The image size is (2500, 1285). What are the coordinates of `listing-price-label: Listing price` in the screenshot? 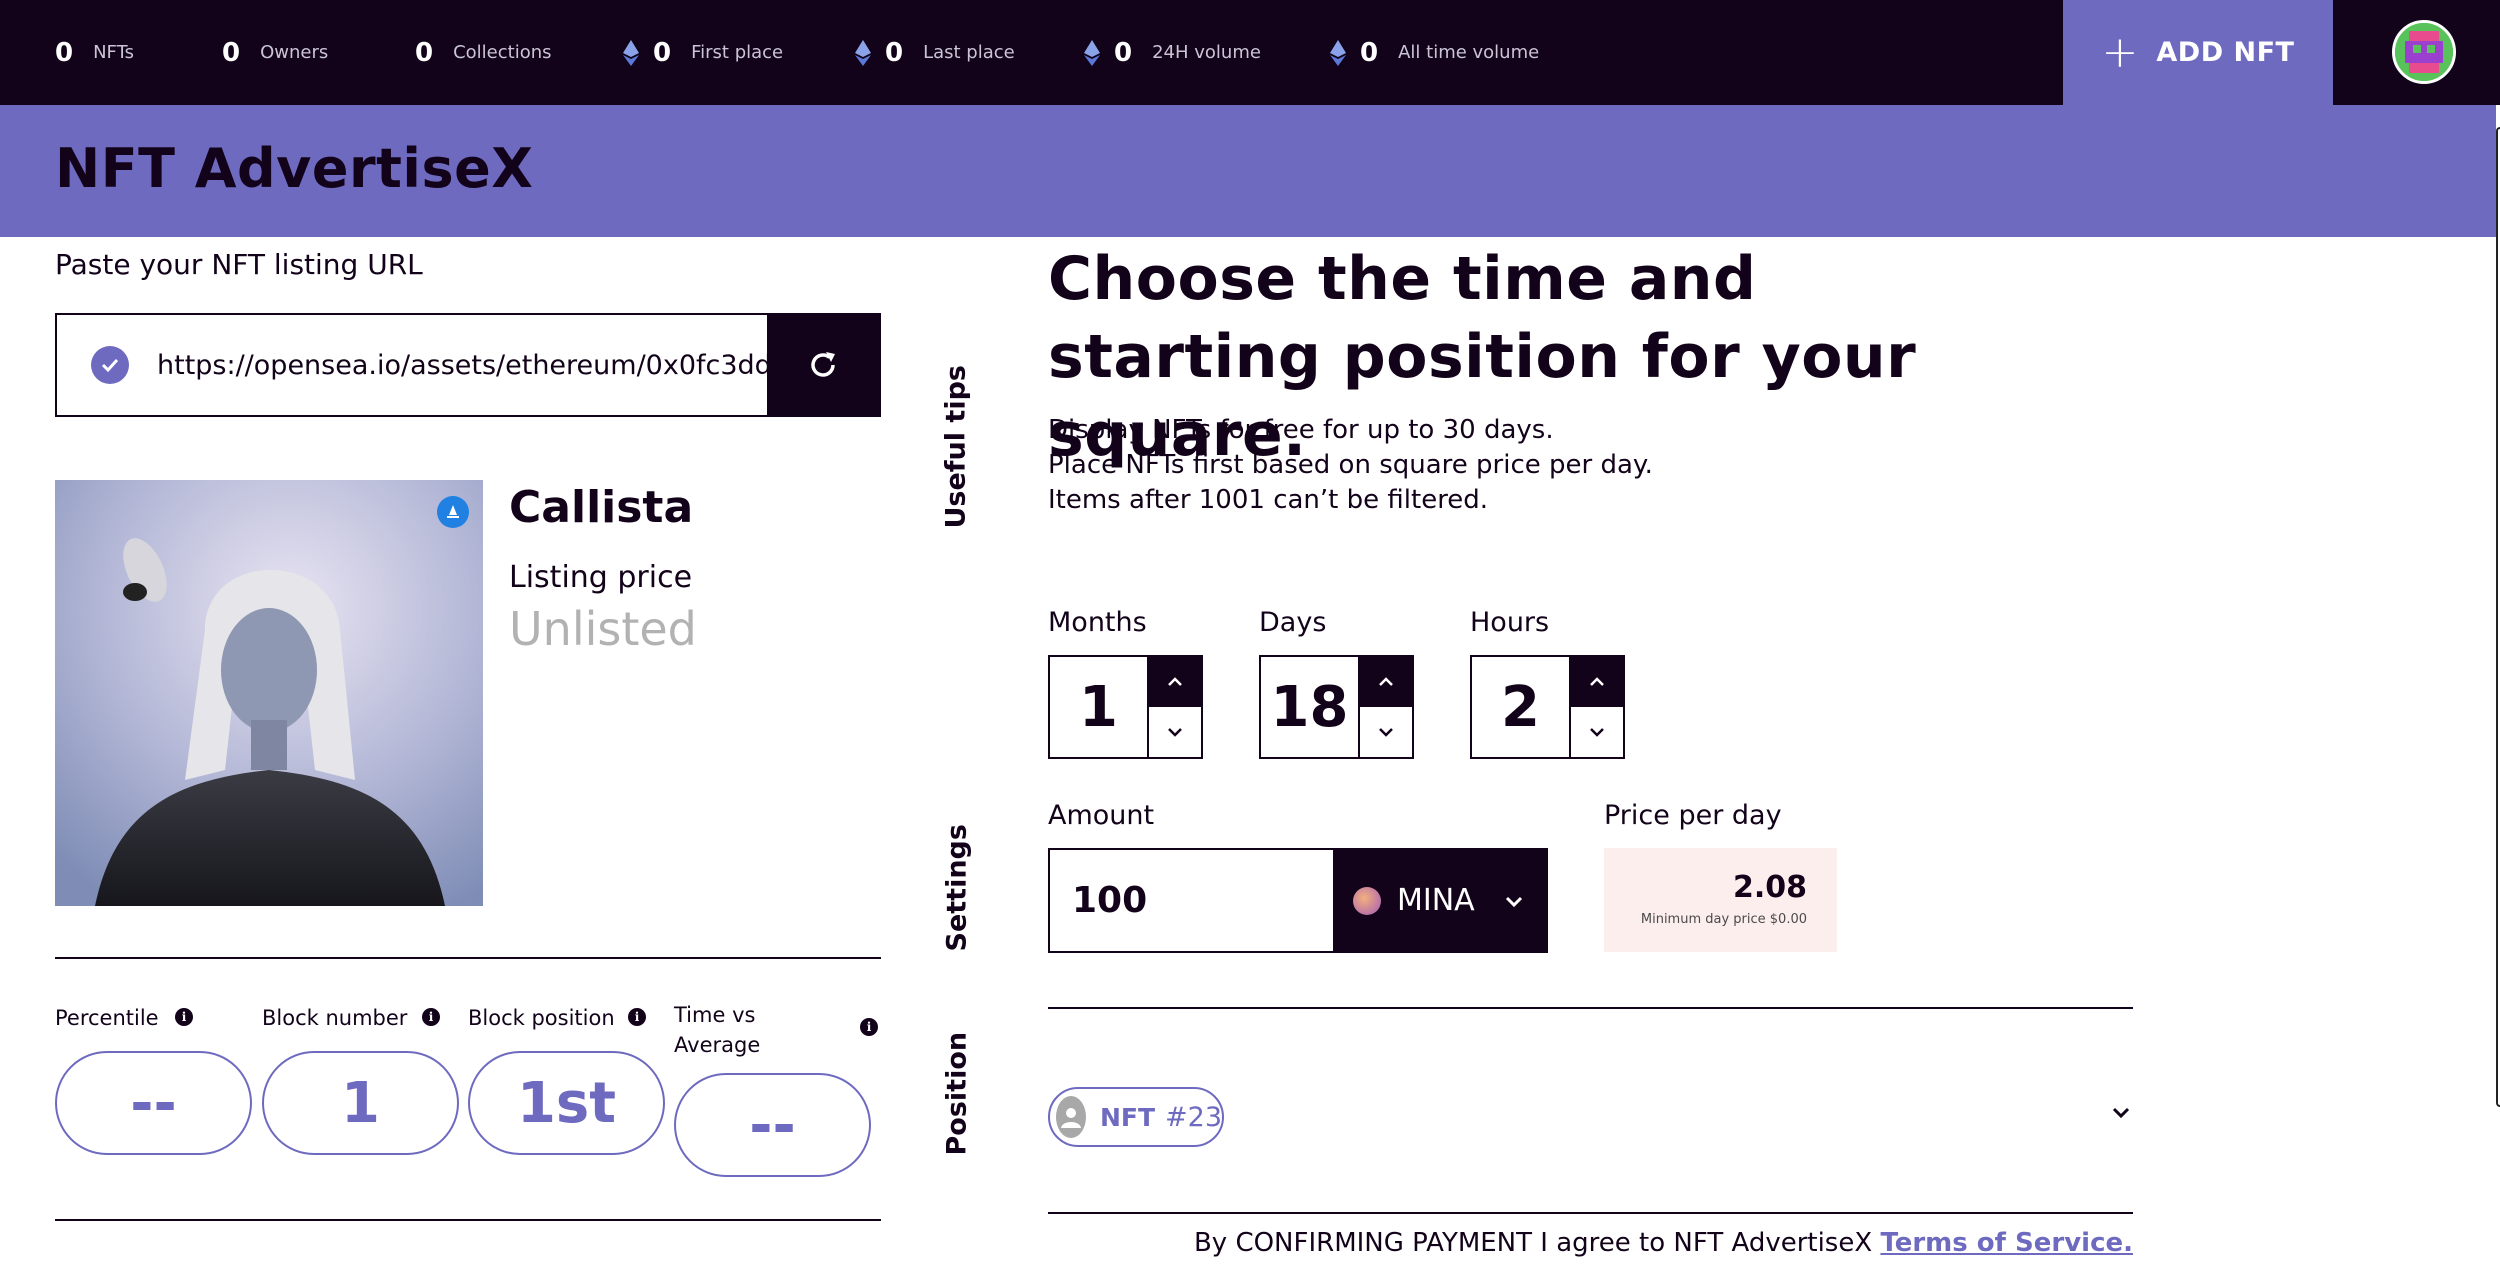 It's located at (601, 577).